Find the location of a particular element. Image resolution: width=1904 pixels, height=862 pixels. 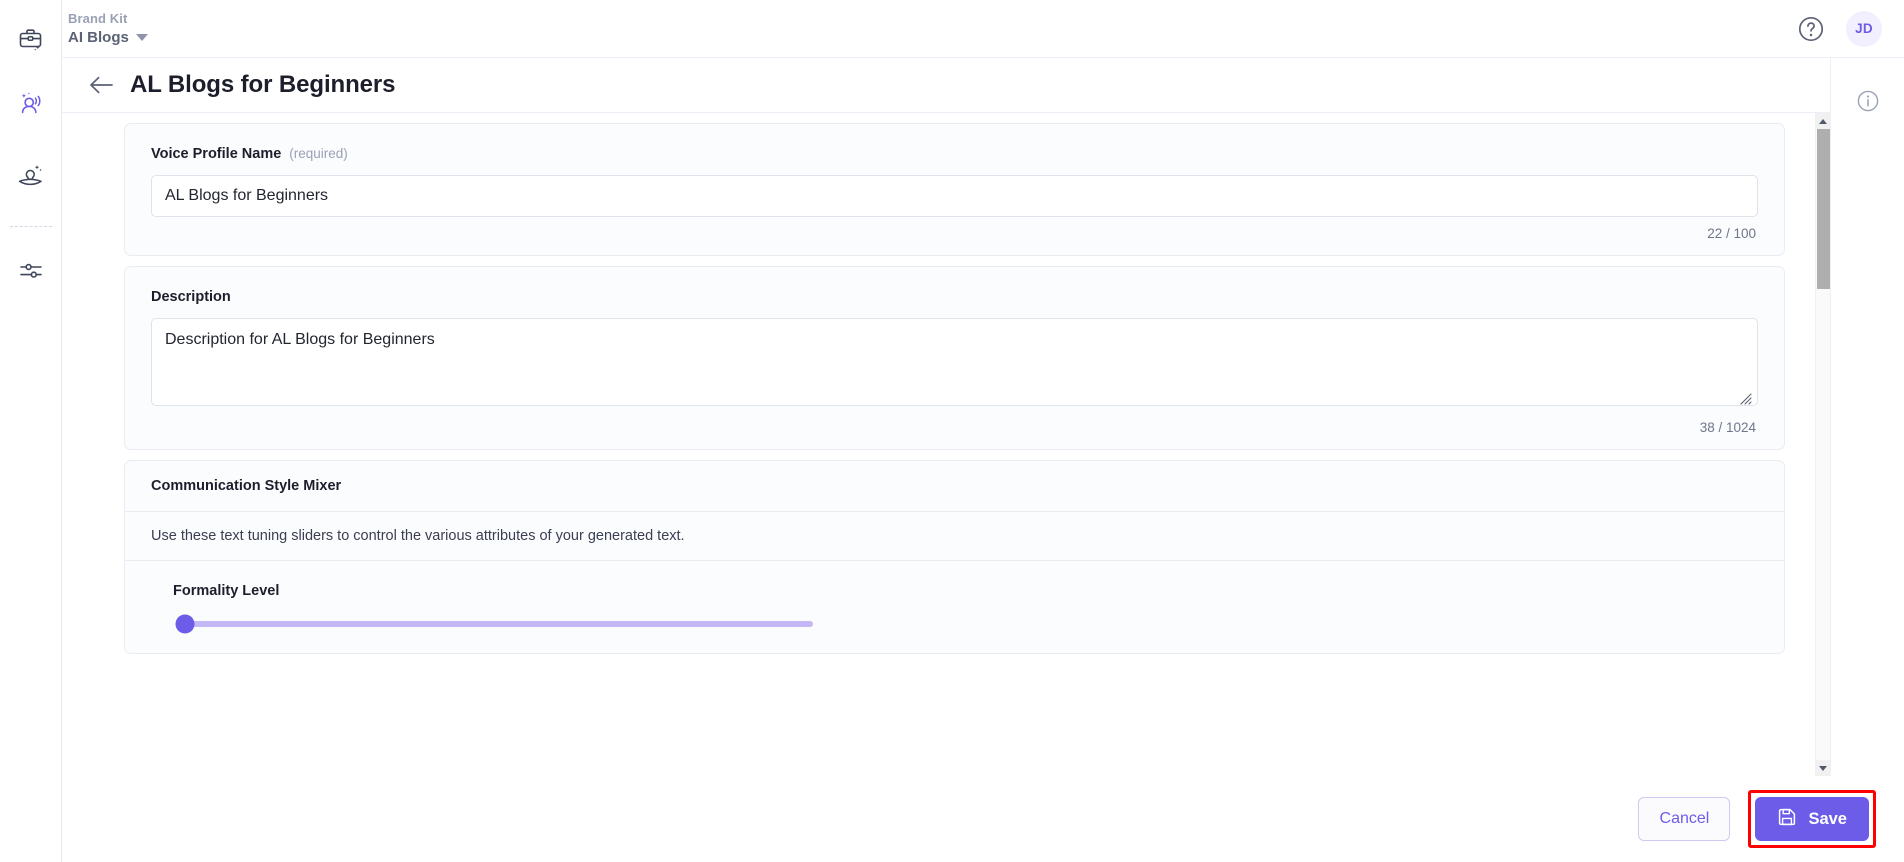

description-textarea is located at coordinates (954, 362).